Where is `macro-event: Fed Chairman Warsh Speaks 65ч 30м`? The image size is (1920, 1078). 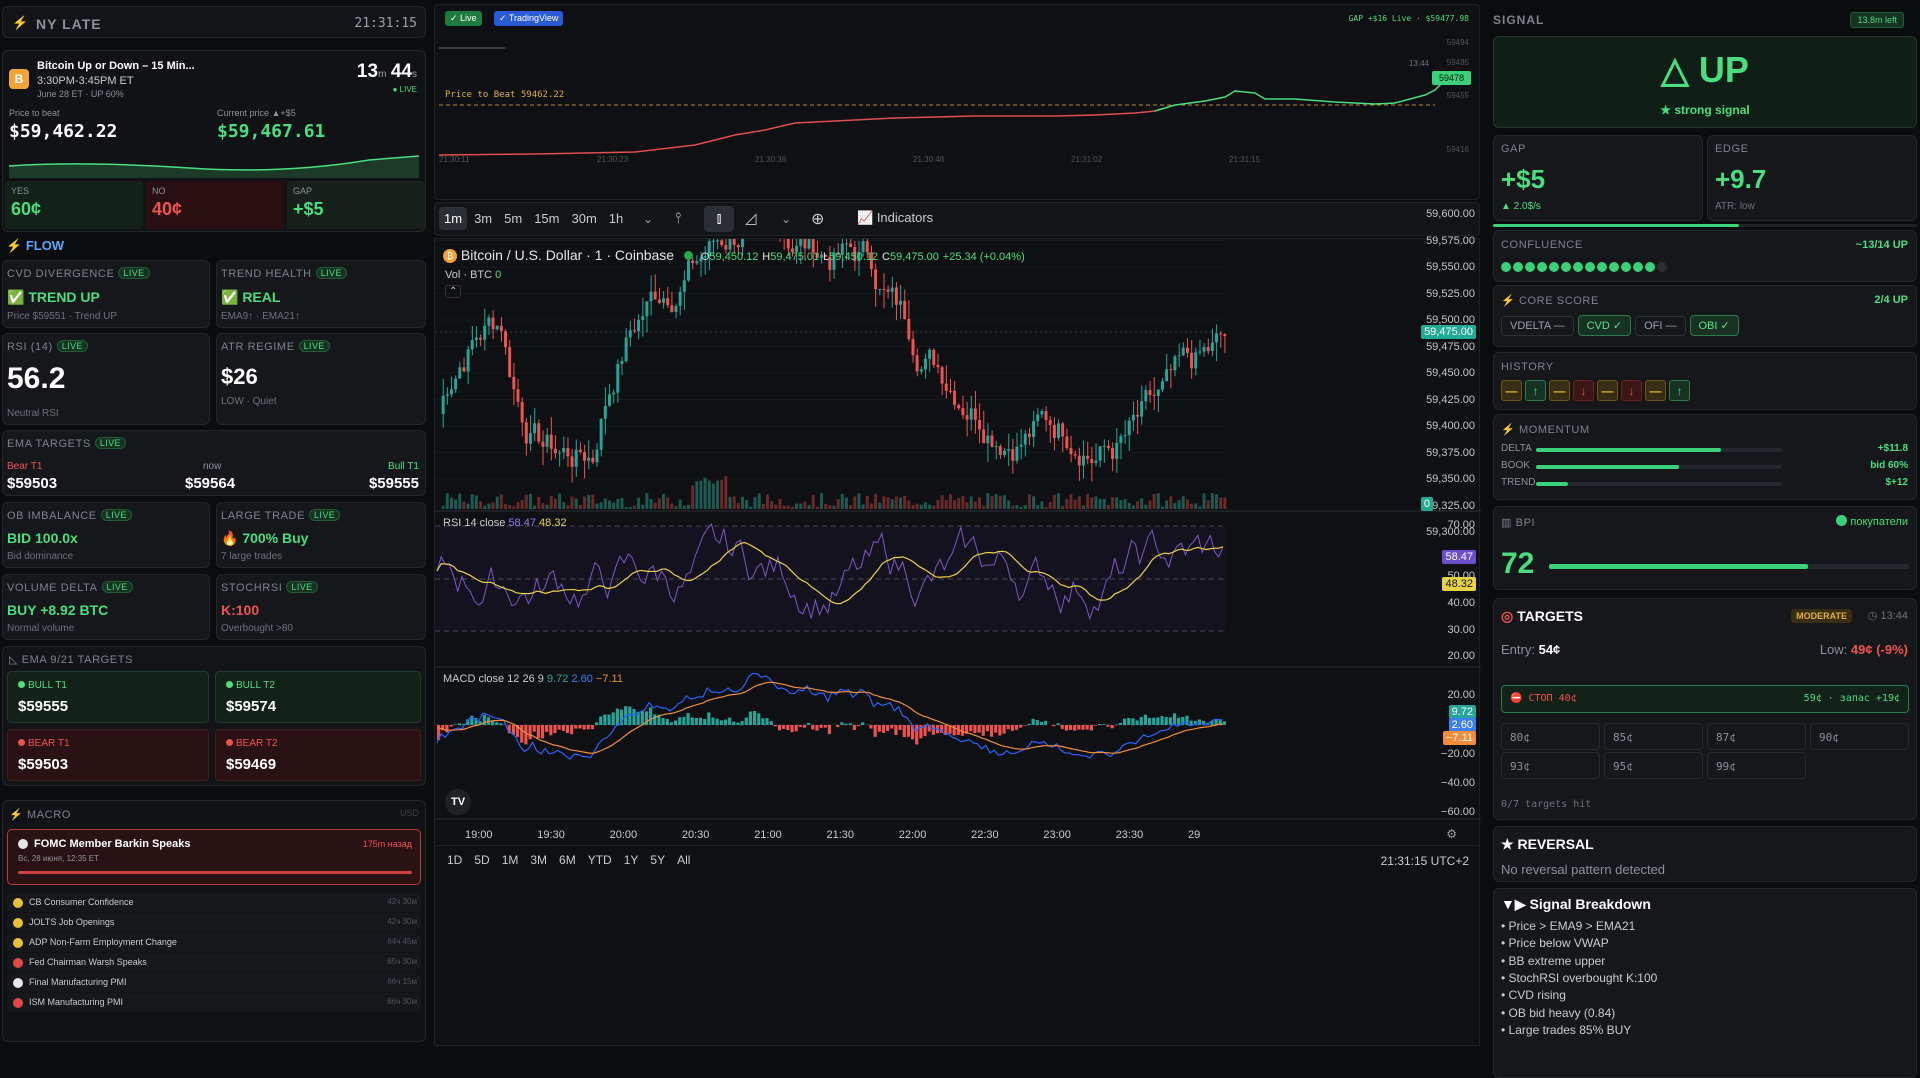
macro-event: Fed Chairman Warsh Speaks 65ч 30м is located at coordinates (214, 962).